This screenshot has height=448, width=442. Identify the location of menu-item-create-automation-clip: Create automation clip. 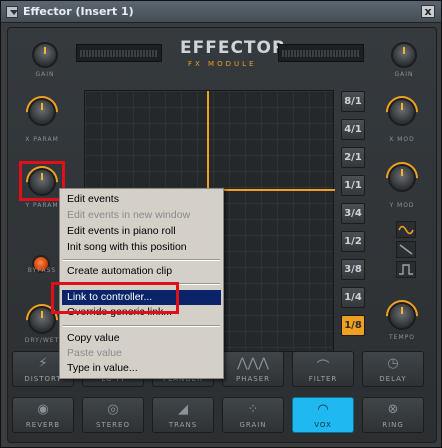
(141, 271).